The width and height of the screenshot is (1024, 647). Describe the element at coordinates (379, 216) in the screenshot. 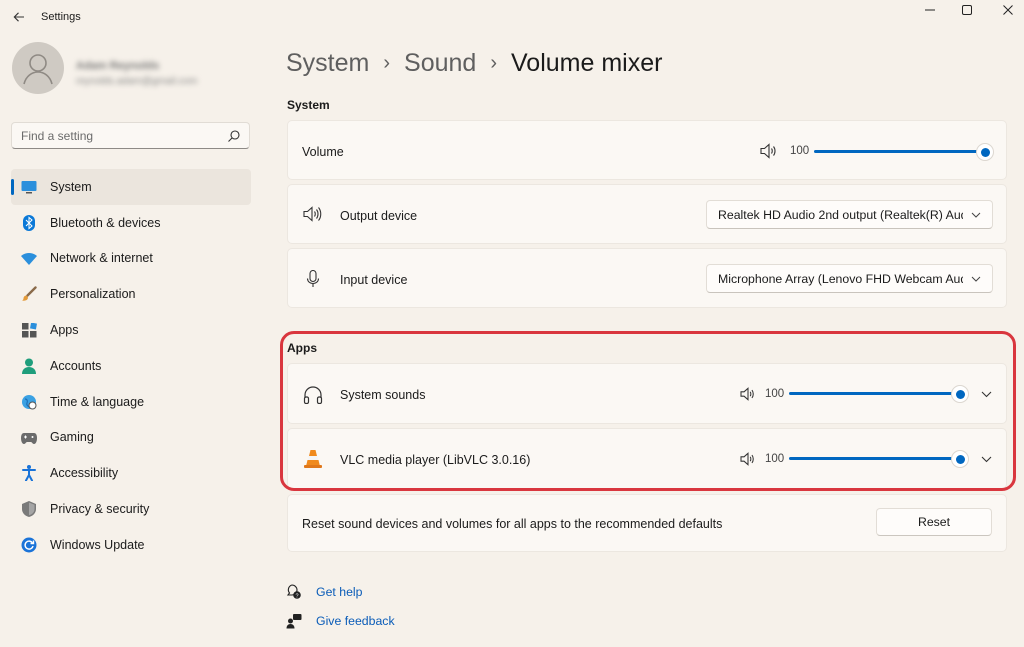

I see `output-device-label: Output device` at that location.